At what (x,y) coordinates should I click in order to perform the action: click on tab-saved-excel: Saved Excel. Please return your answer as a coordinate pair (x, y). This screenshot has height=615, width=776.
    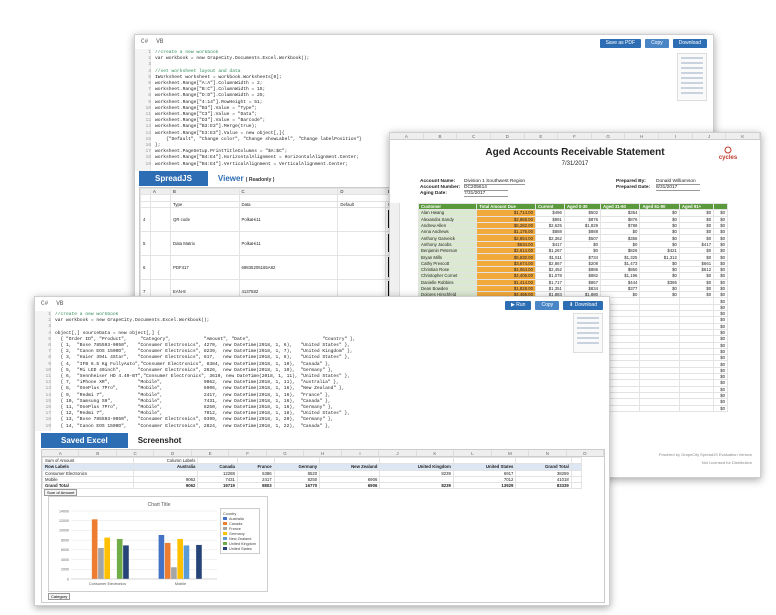
    Looking at the image, I should click on (84, 440).